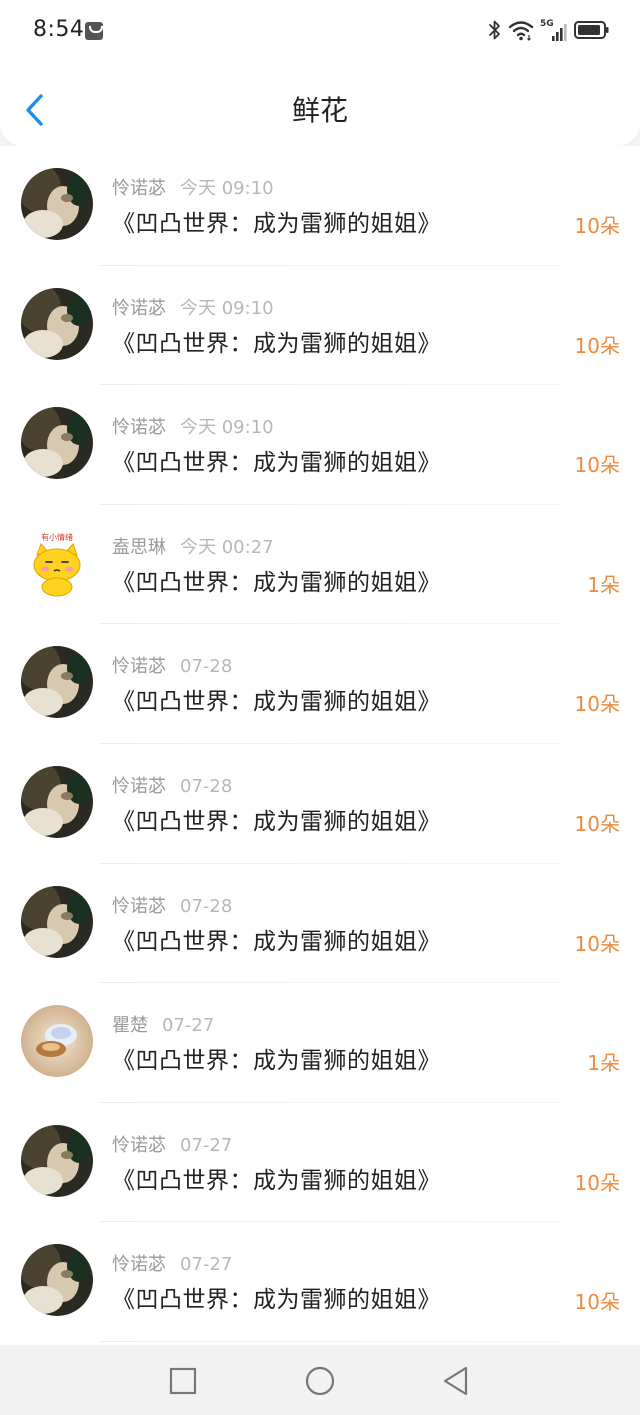 This screenshot has height=1415, width=640. Describe the element at coordinates (554, 31) in the screenshot. I see `signal-icon: 5G` at that location.